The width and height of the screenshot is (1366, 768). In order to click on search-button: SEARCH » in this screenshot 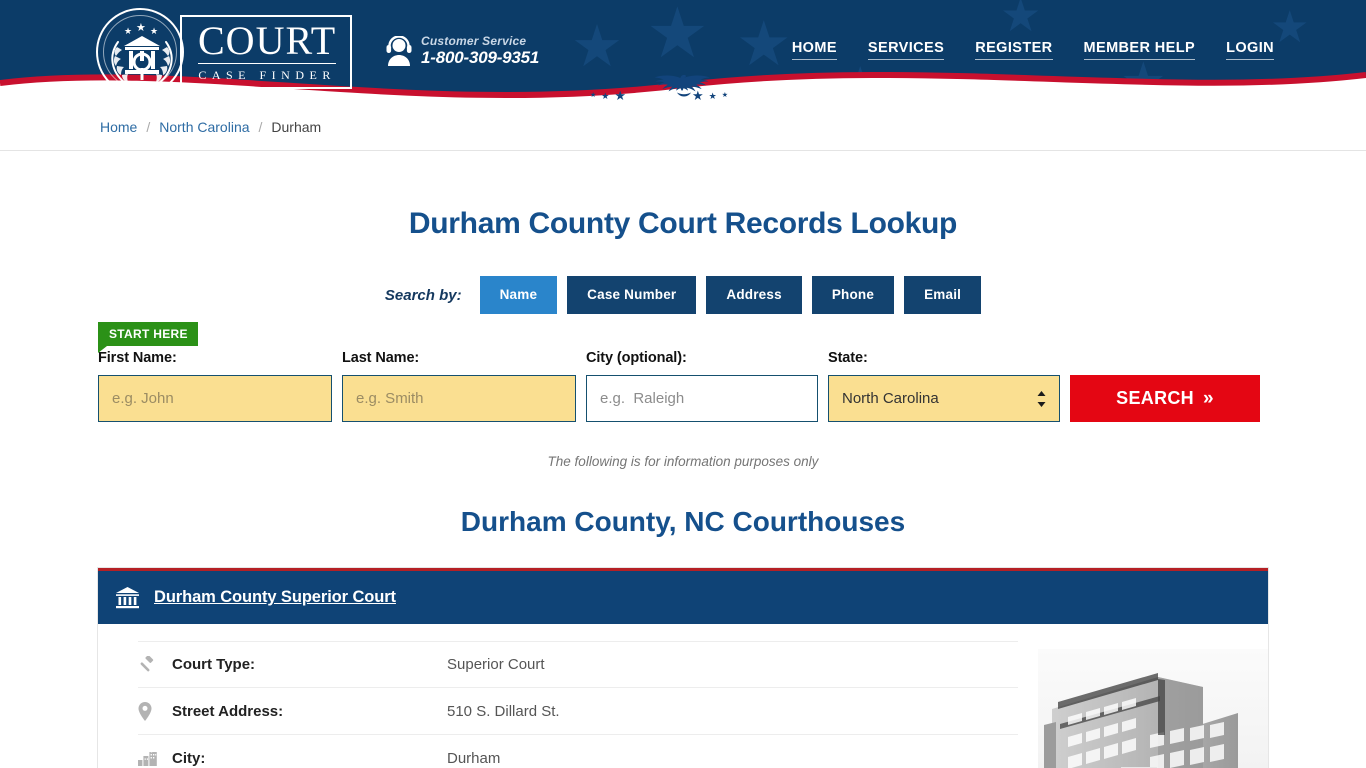, I will do `click(1165, 398)`.